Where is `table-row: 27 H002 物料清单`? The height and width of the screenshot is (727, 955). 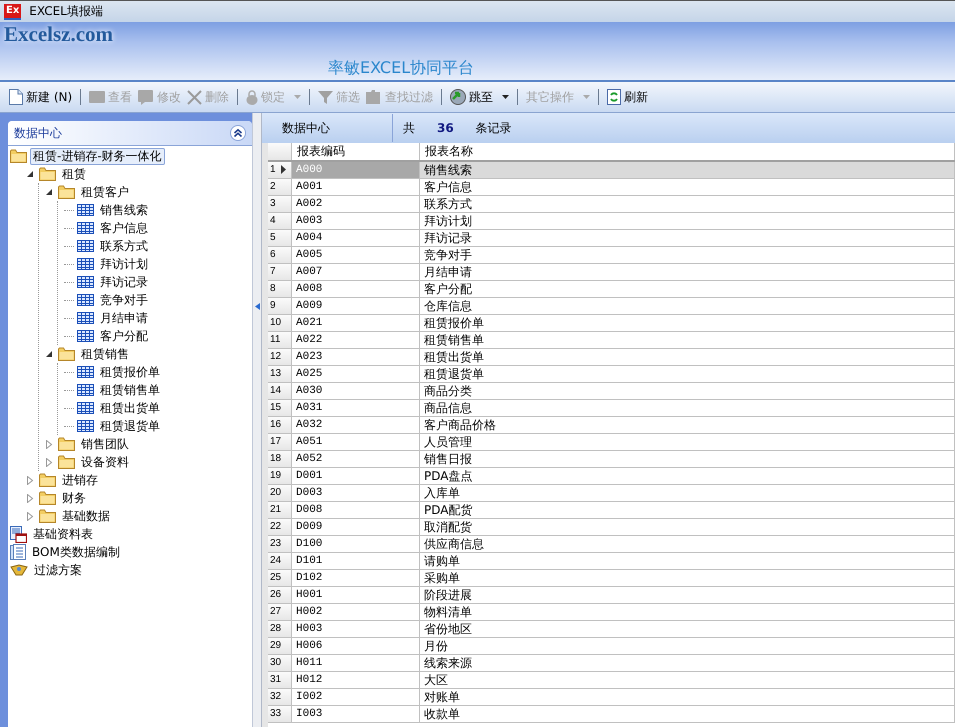 table-row: 27 H002 物料清单 is located at coordinates (611, 612).